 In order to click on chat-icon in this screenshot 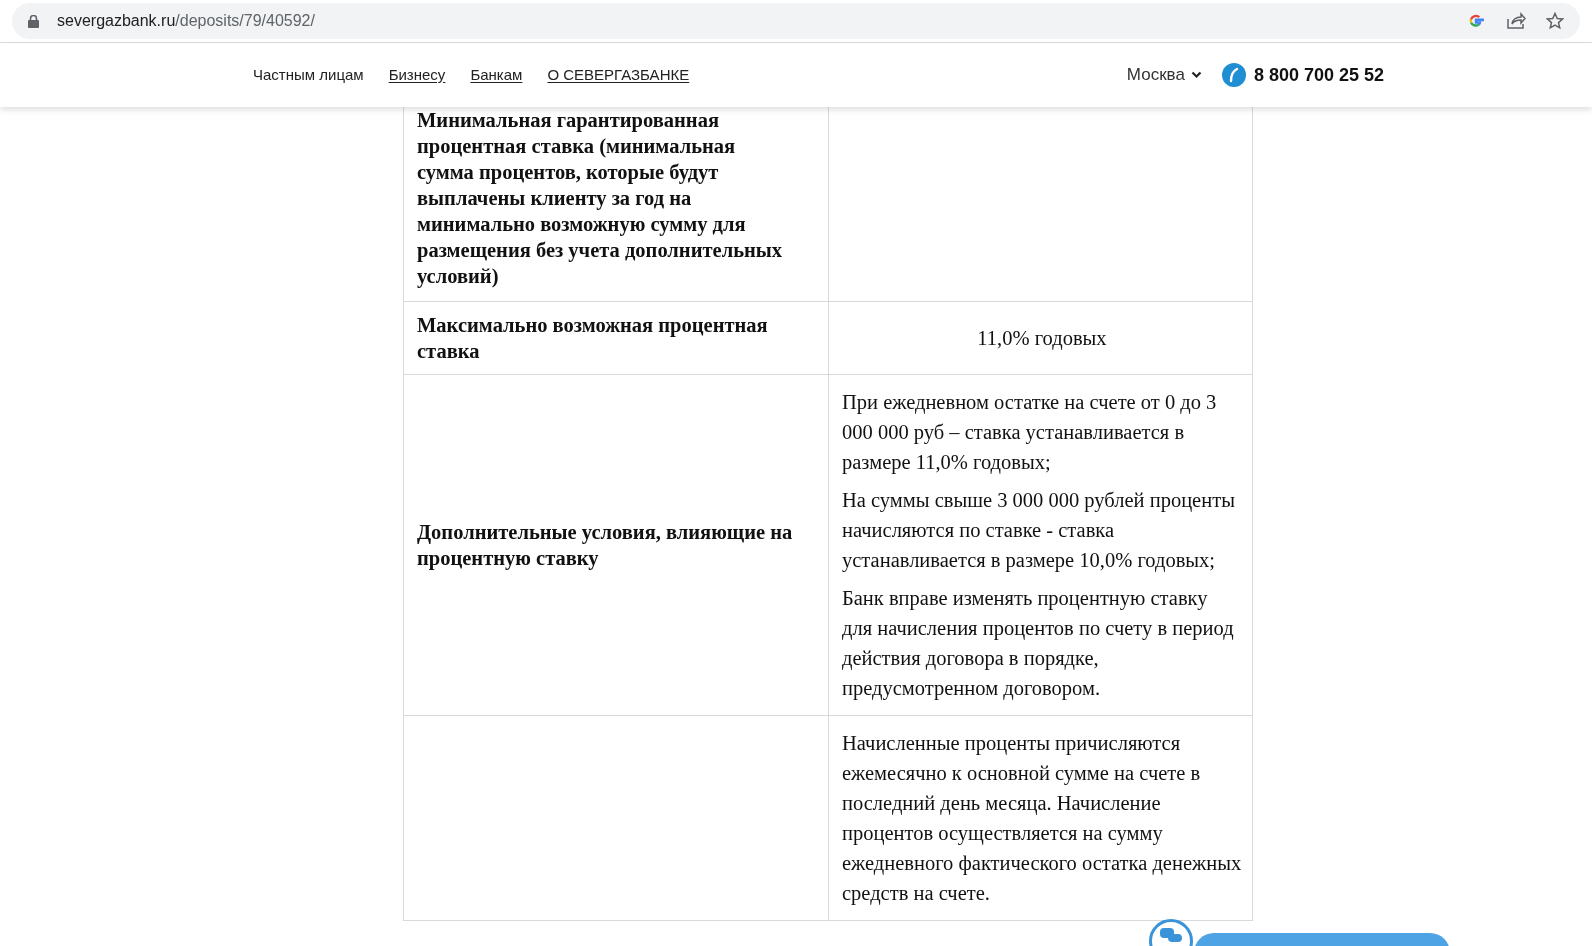, I will do `click(1171, 935)`.